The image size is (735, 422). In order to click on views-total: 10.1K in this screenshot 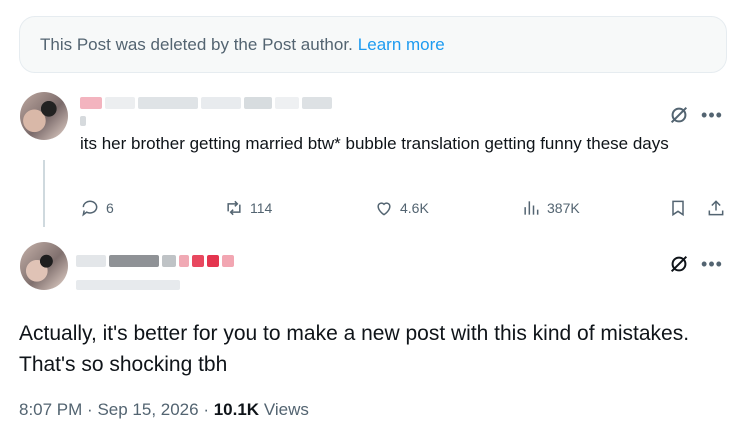, I will do `click(236, 409)`.